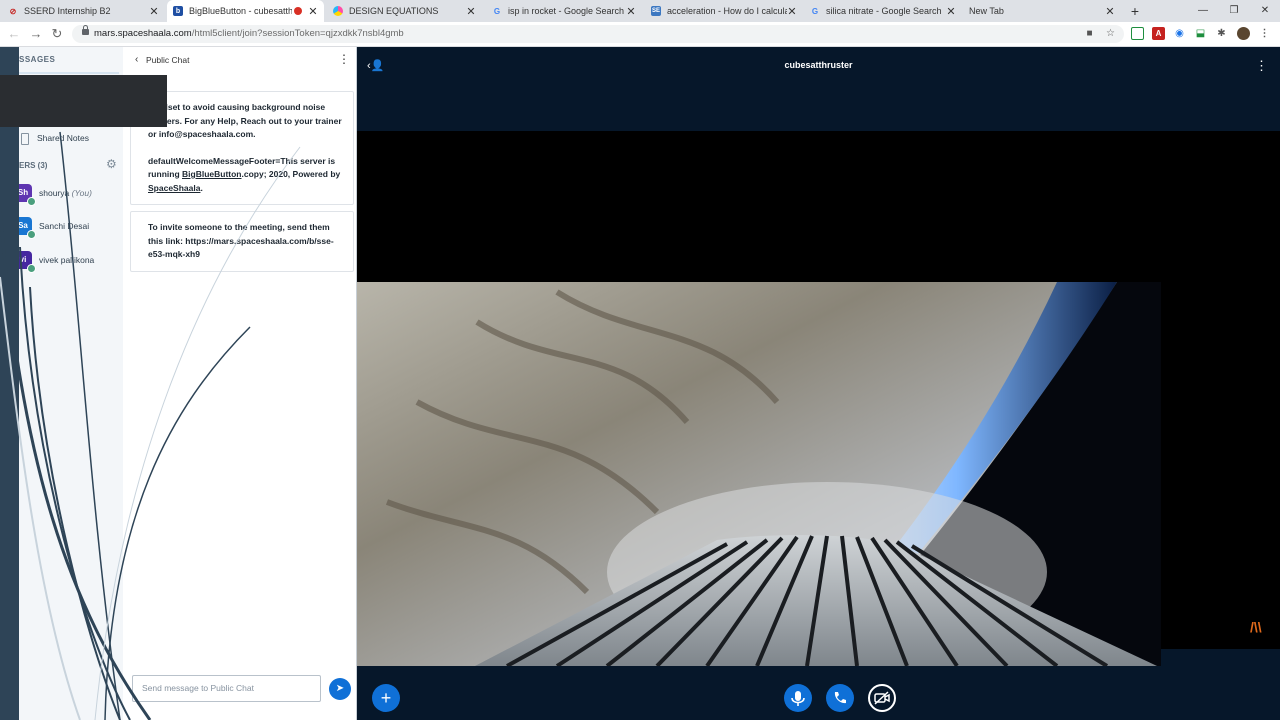  Describe the element at coordinates (1234, 11) in the screenshot. I see `restore-icon: ❐` at that location.